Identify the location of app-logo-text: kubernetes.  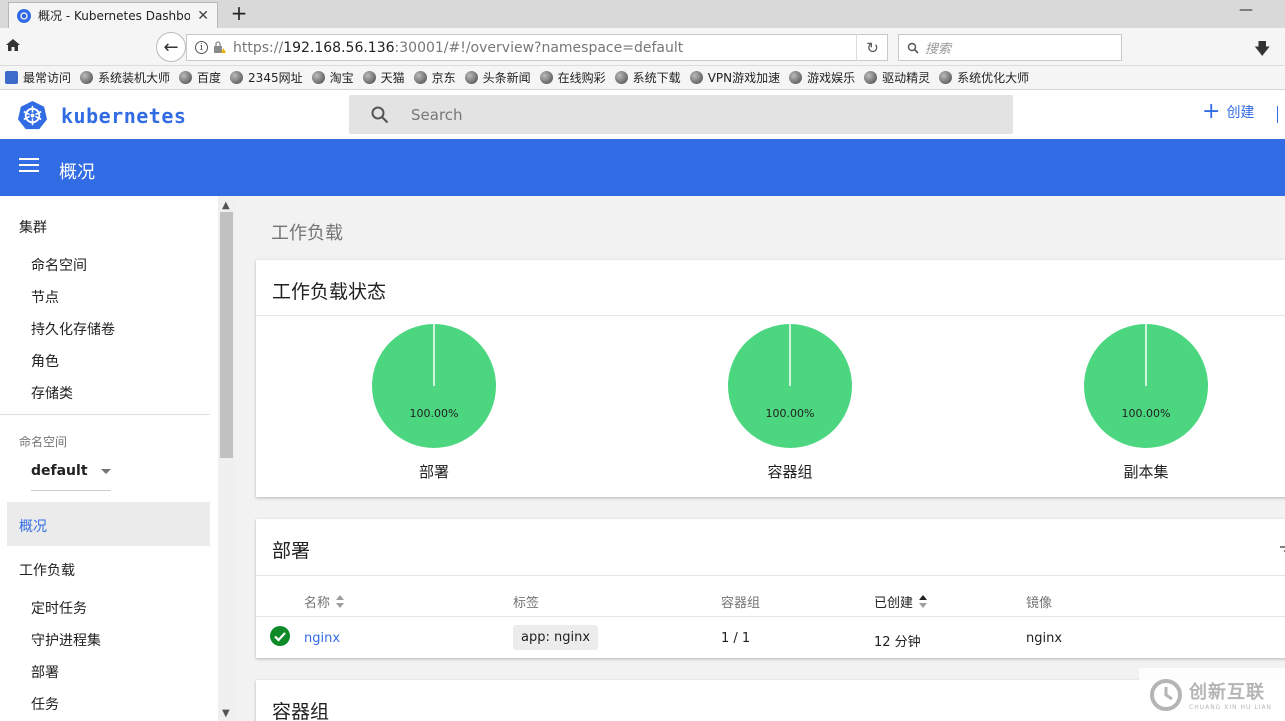
(123, 116).